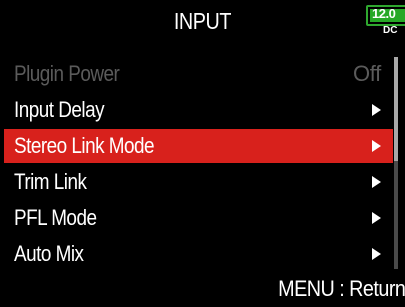  Describe the element at coordinates (67, 73) in the screenshot. I see `menu-item-label: Plugin Power` at that location.